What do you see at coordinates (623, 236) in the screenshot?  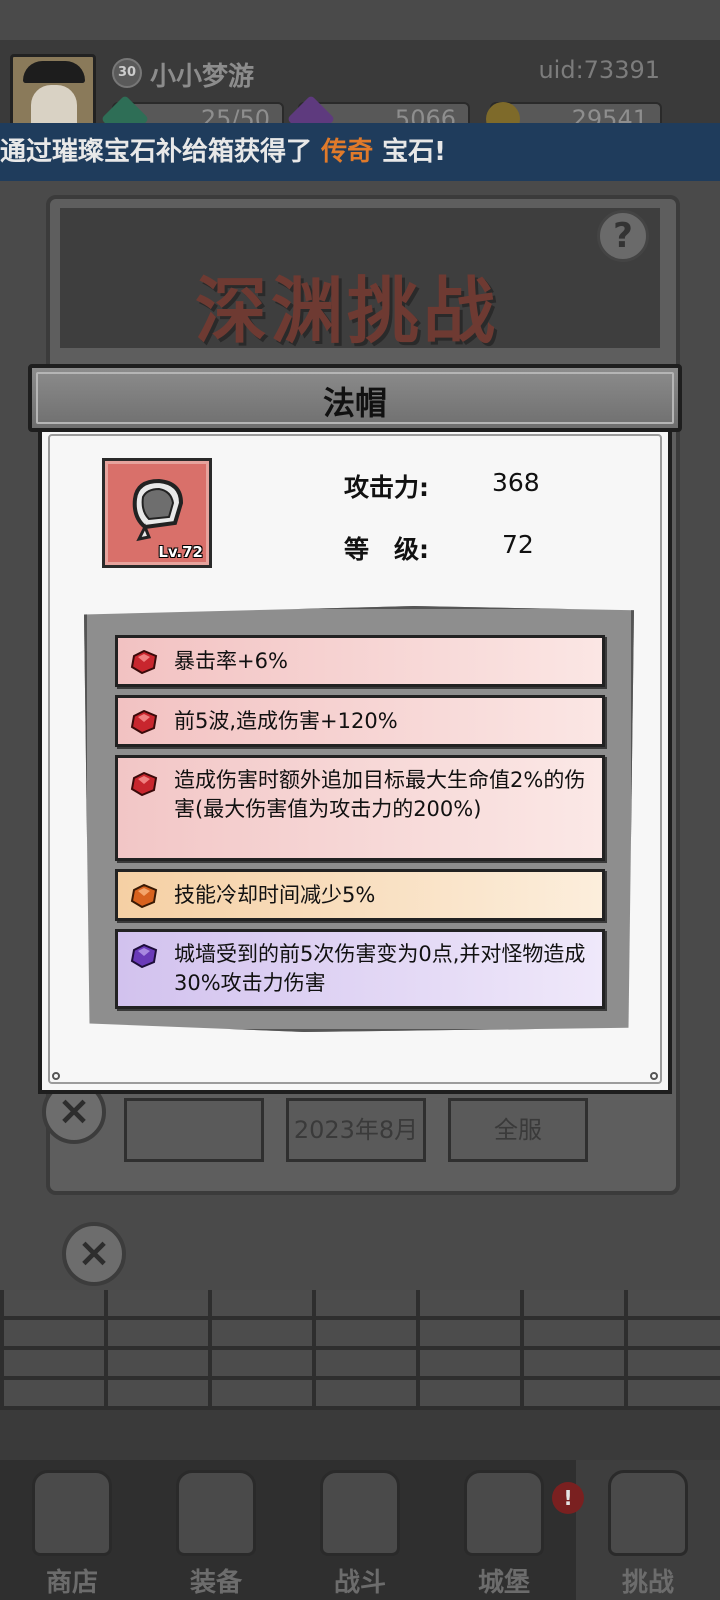 I see `help-button: ?` at bounding box center [623, 236].